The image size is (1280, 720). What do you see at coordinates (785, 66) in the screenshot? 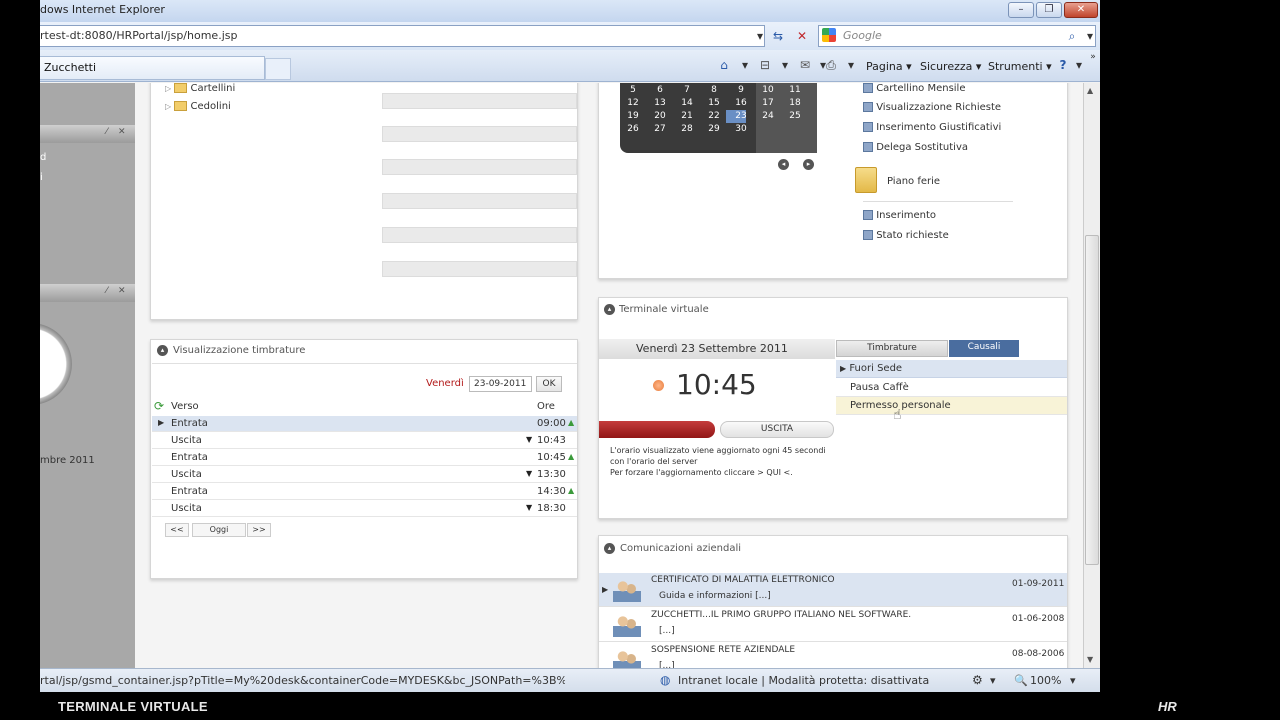
I see `feeds-dropdown-icon: ▾` at bounding box center [785, 66].